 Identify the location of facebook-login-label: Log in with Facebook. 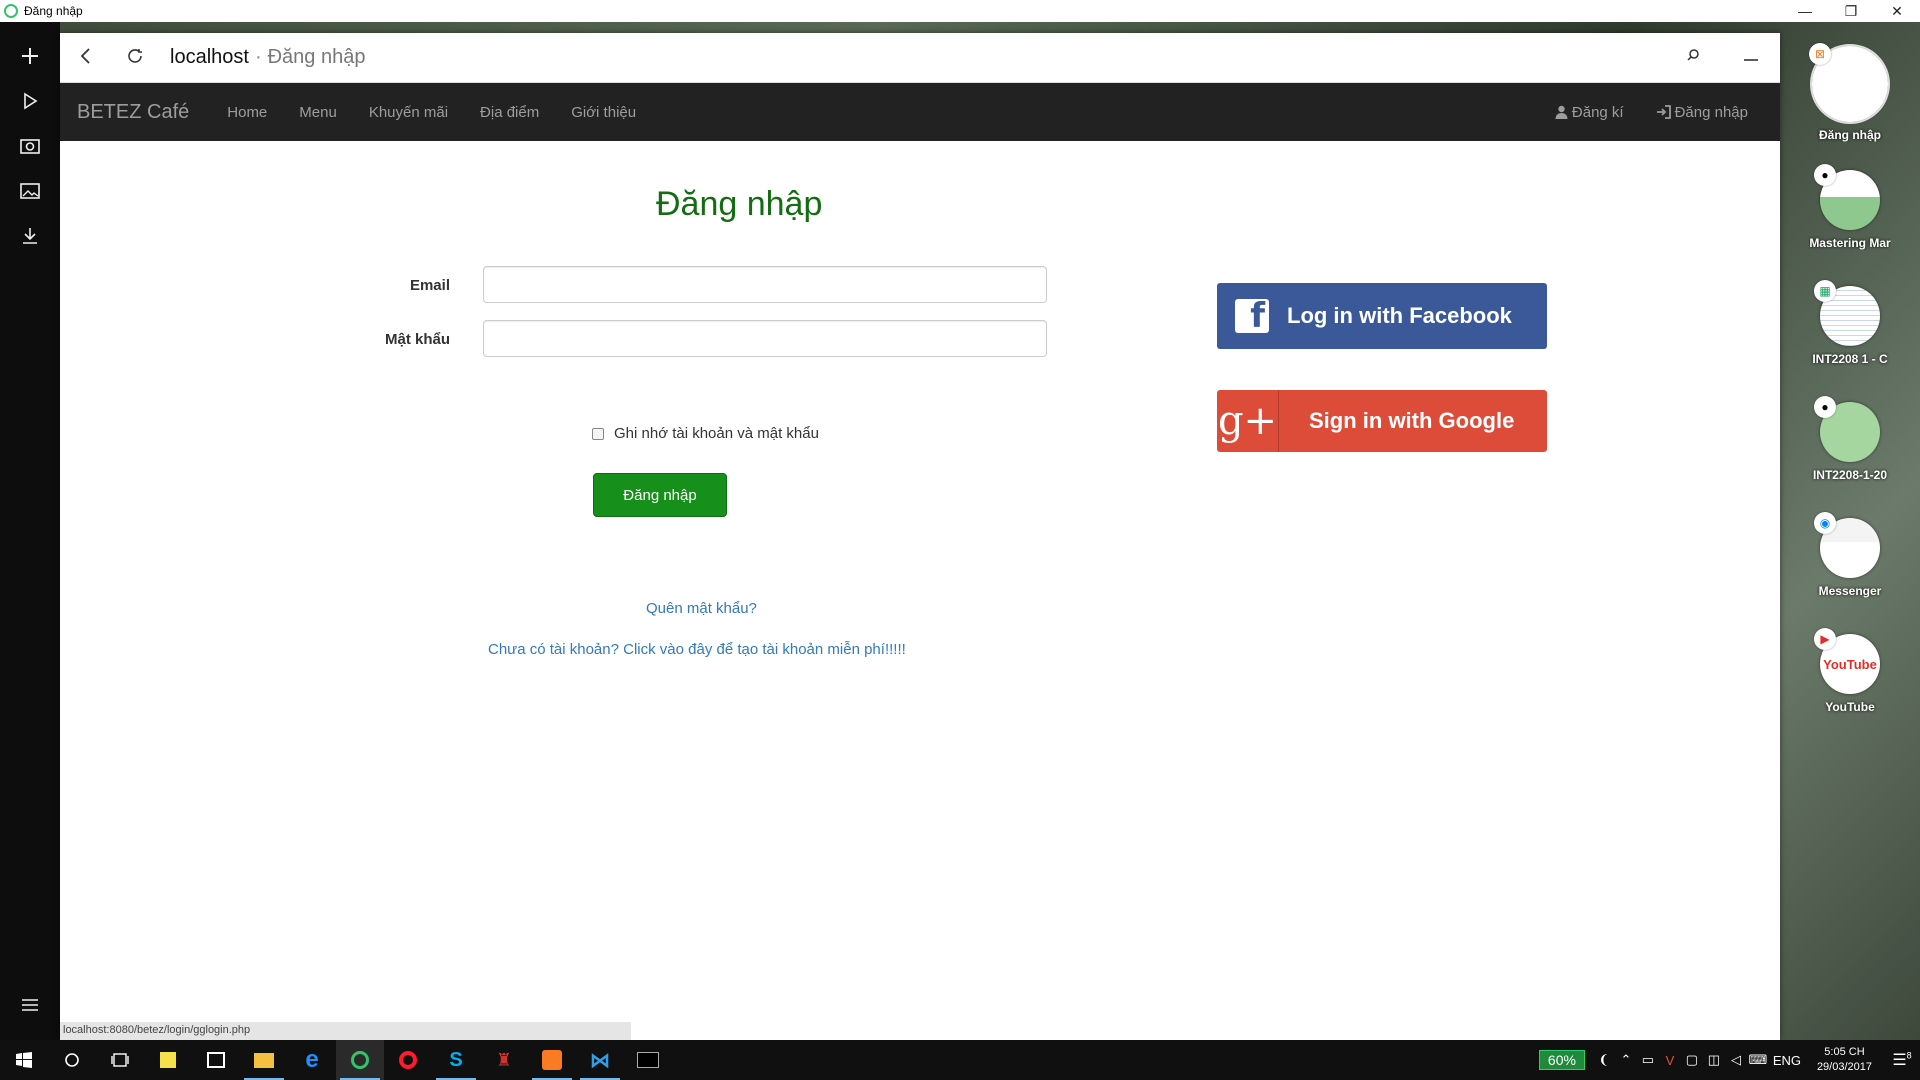
(1399, 315).